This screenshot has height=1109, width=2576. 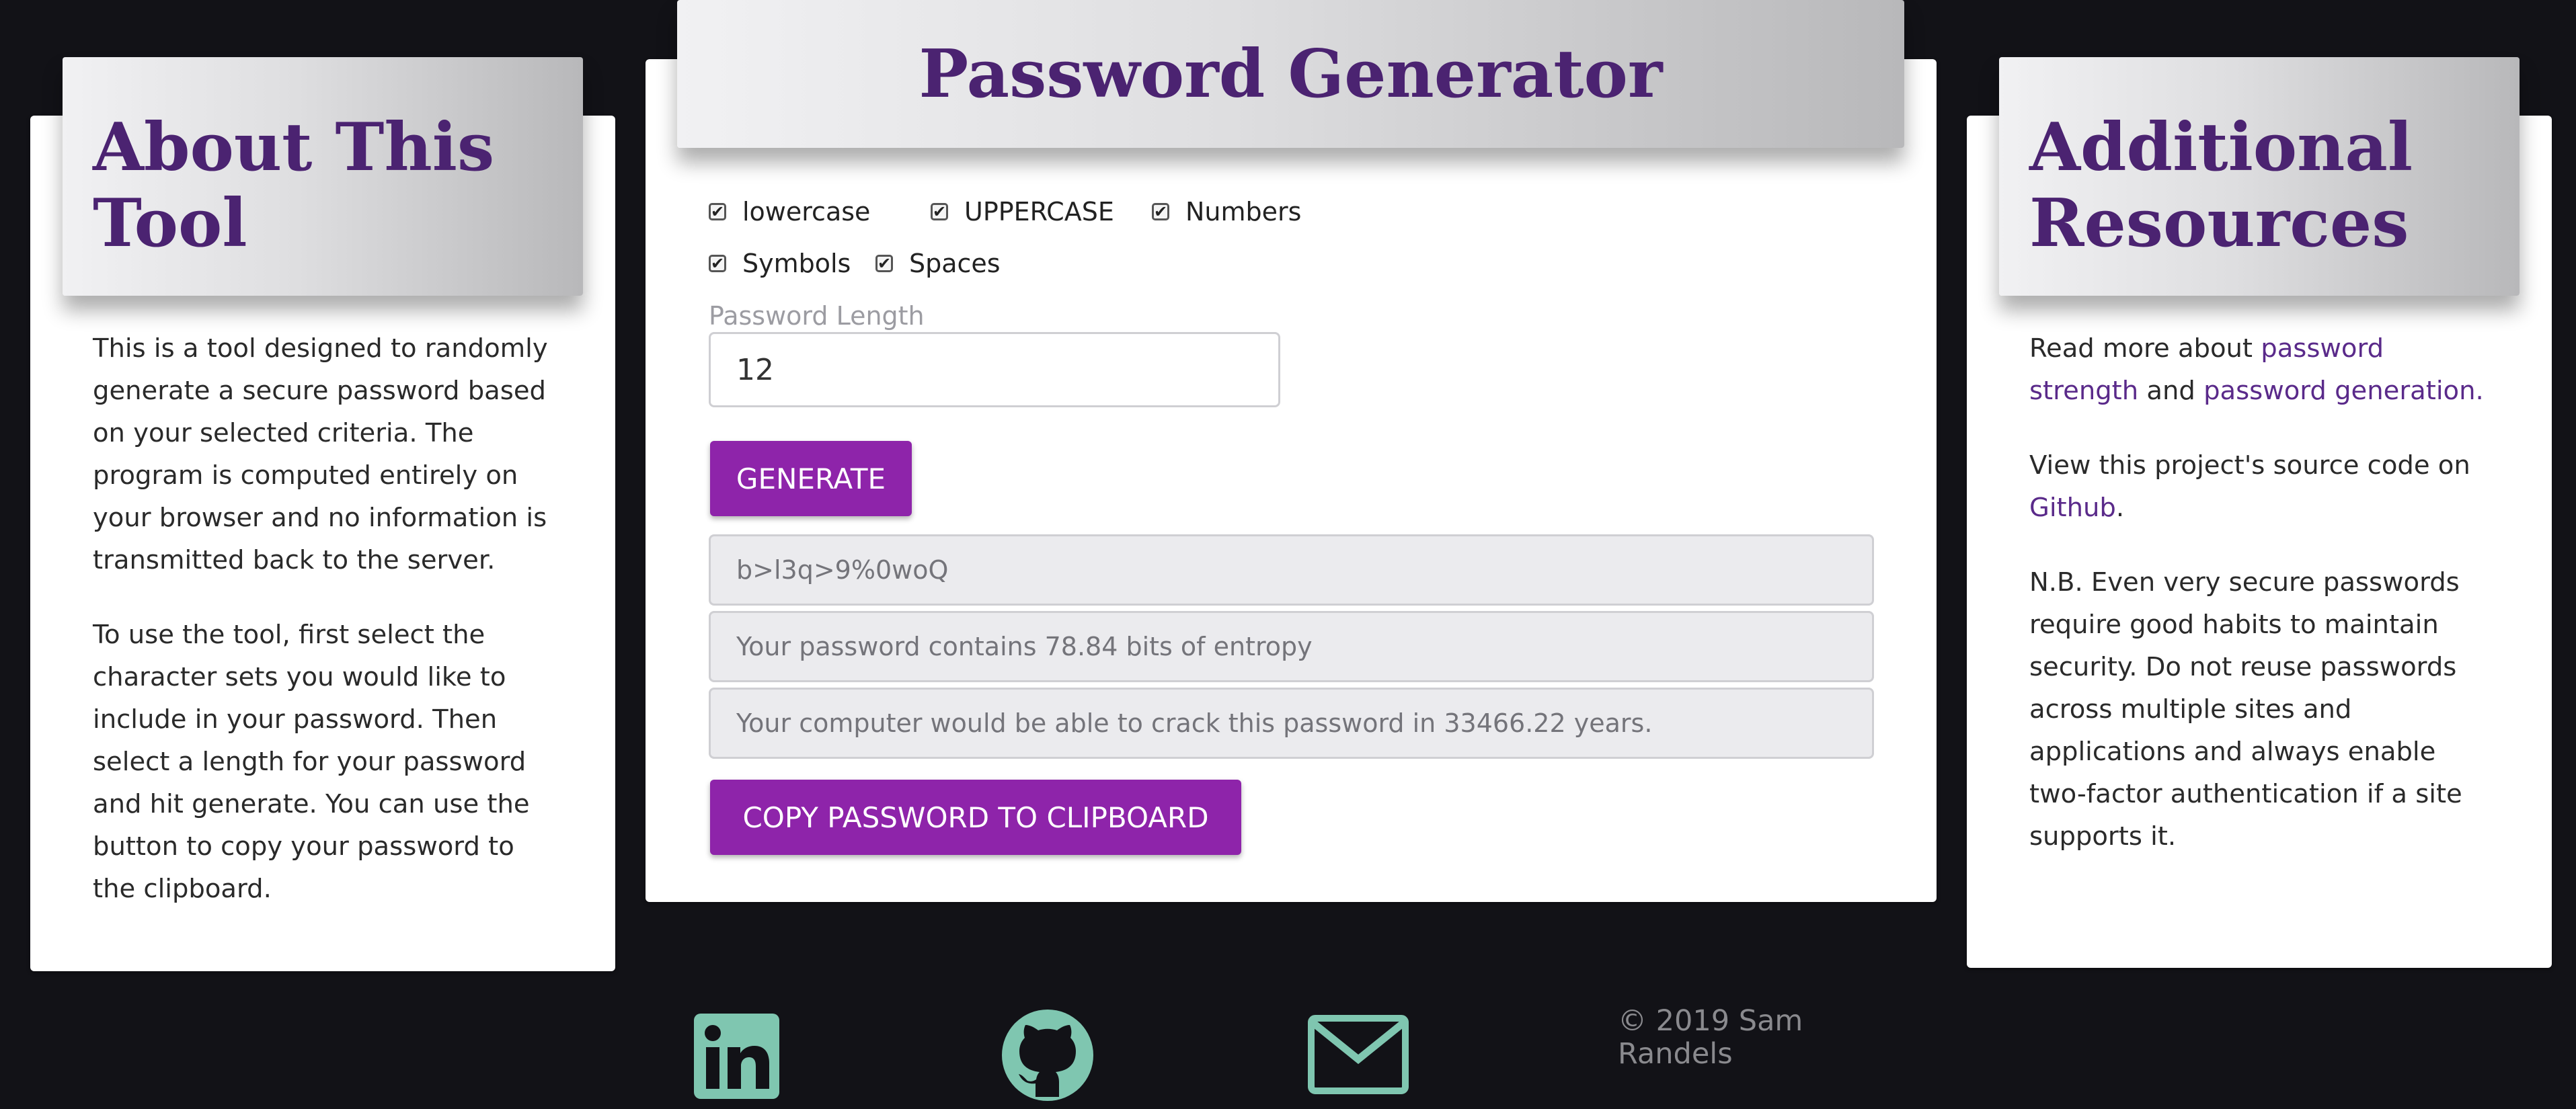 I want to click on resources-p1-mid: and, so click(x=2171, y=391).